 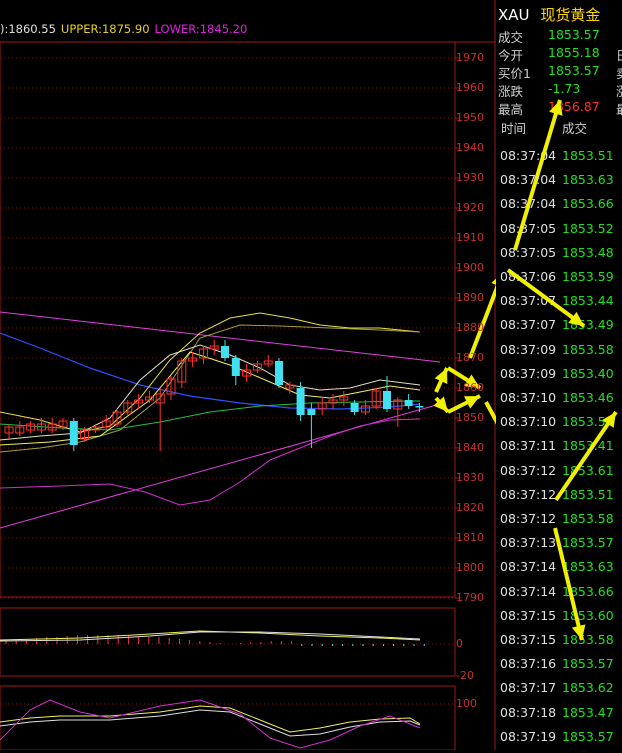 I want to click on trade-row: 08:37:04 1853.51, so click(x=557, y=160).